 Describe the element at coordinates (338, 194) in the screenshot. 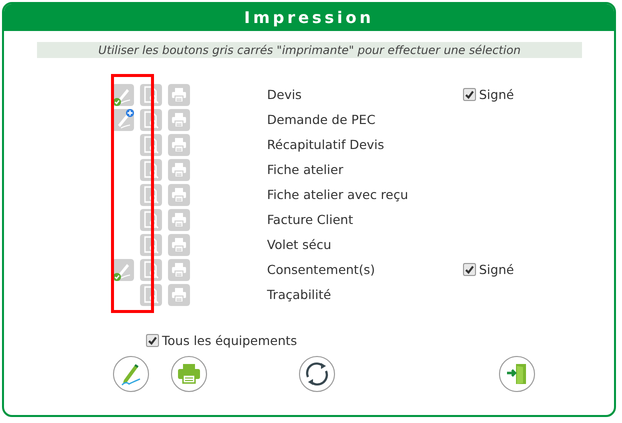

I see `document-label: Fiche atelier avec reçu` at that location.